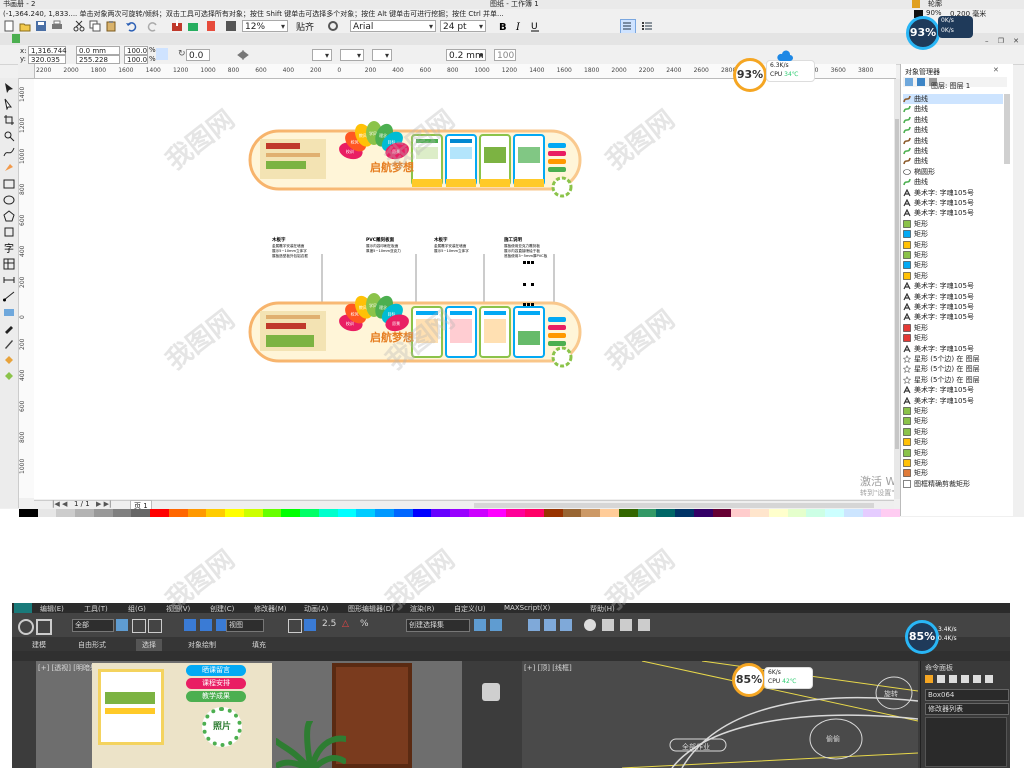  What do you see at coordinates (59, 504) in the screenshot?
I see `first-page-icon: |◀ ◀` at bounding box center [59, 504].